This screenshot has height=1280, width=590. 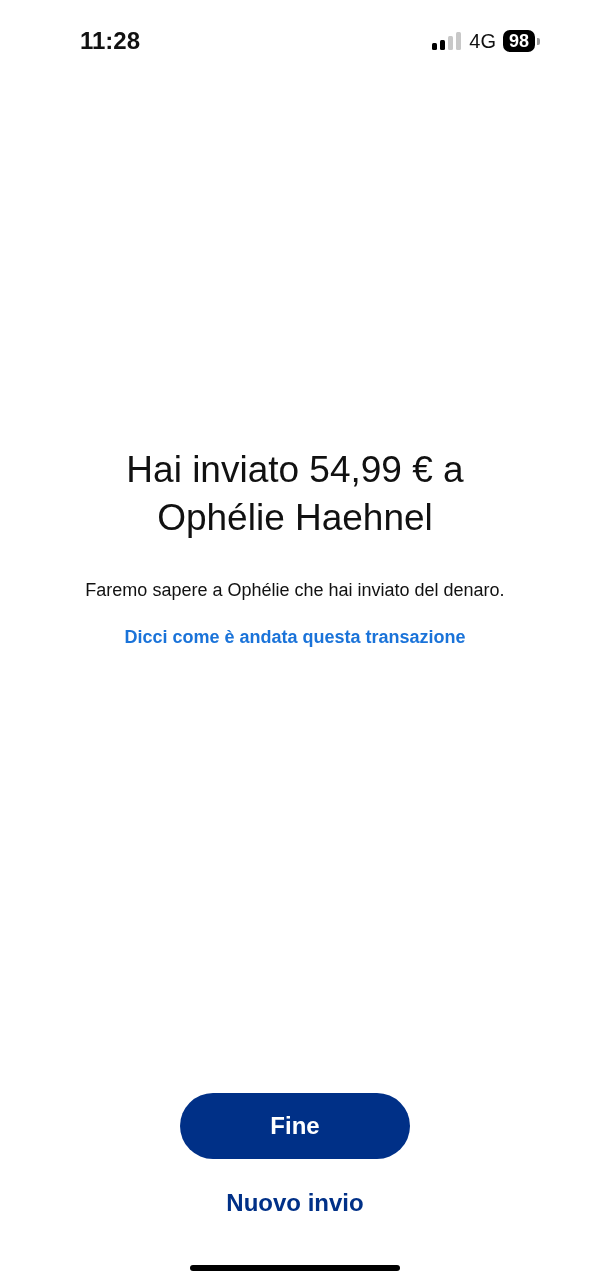 What do you see at coordinates (110, 41) in the screenshot?
I see `status-time: 11:28` at bounding box center [110, 41].